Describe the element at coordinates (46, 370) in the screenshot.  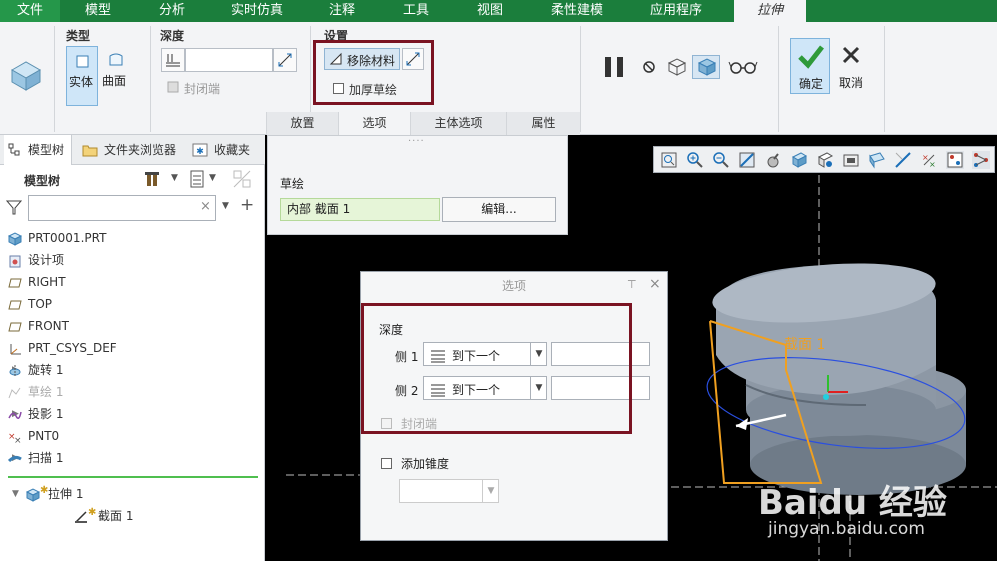
I see `tree-item-label: 旋转 1` at that location.